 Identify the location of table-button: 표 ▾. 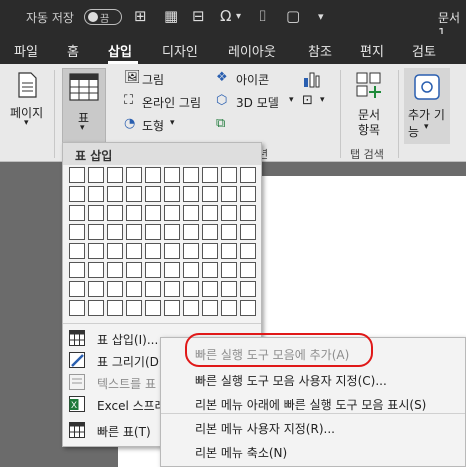
(84, 107).